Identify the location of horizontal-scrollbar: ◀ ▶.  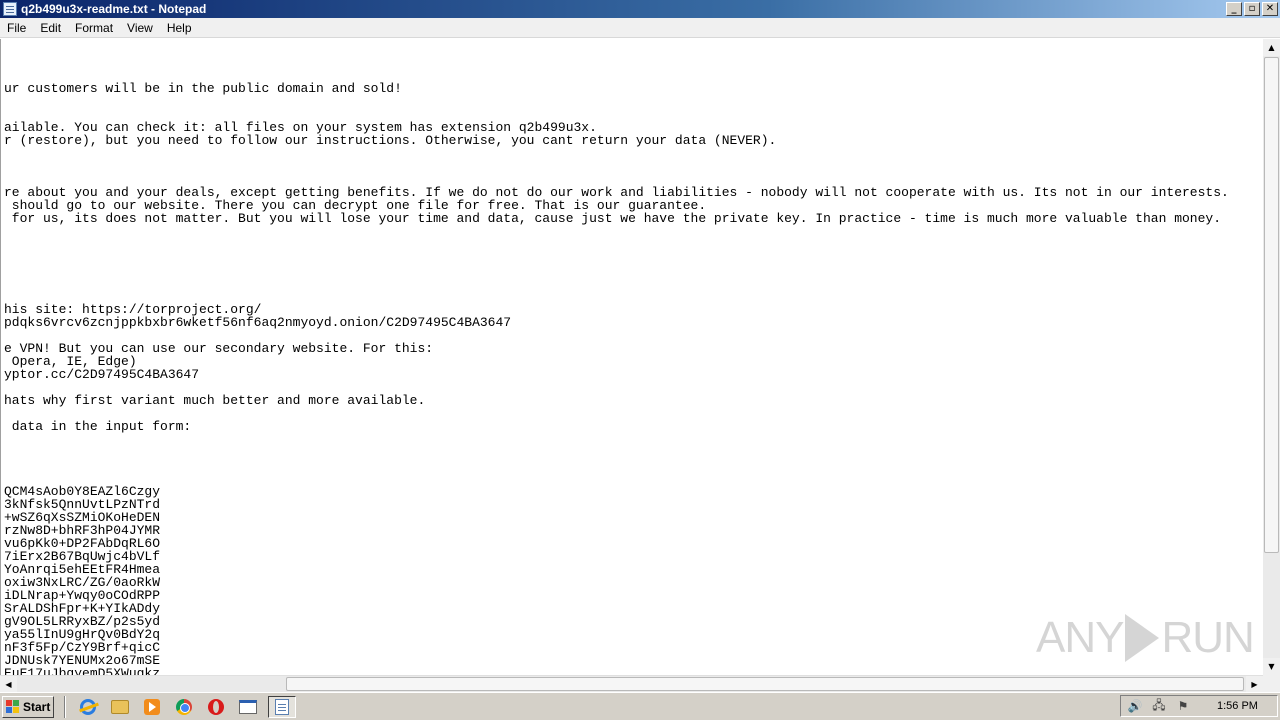
(631, 684).